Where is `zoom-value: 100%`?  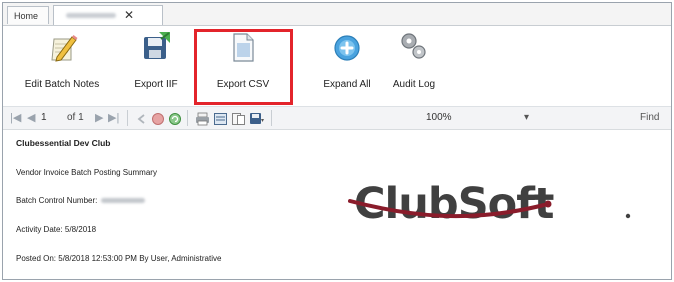
zoom-value: 100% is located at coordinates (439, 117).